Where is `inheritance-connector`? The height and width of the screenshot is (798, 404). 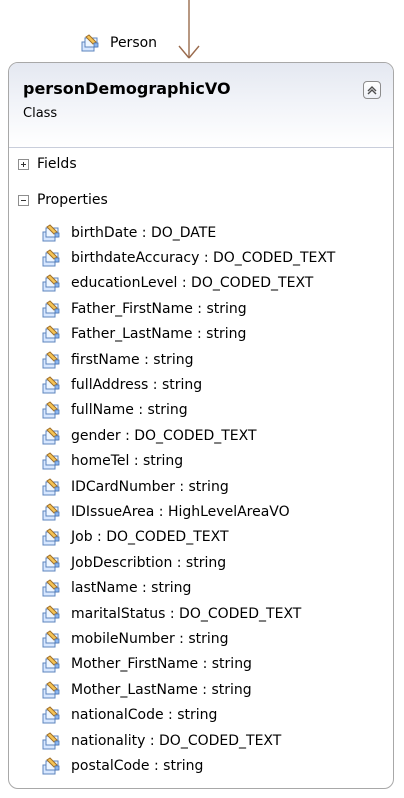 inheritance-connector is located at coordinates (189, 29).